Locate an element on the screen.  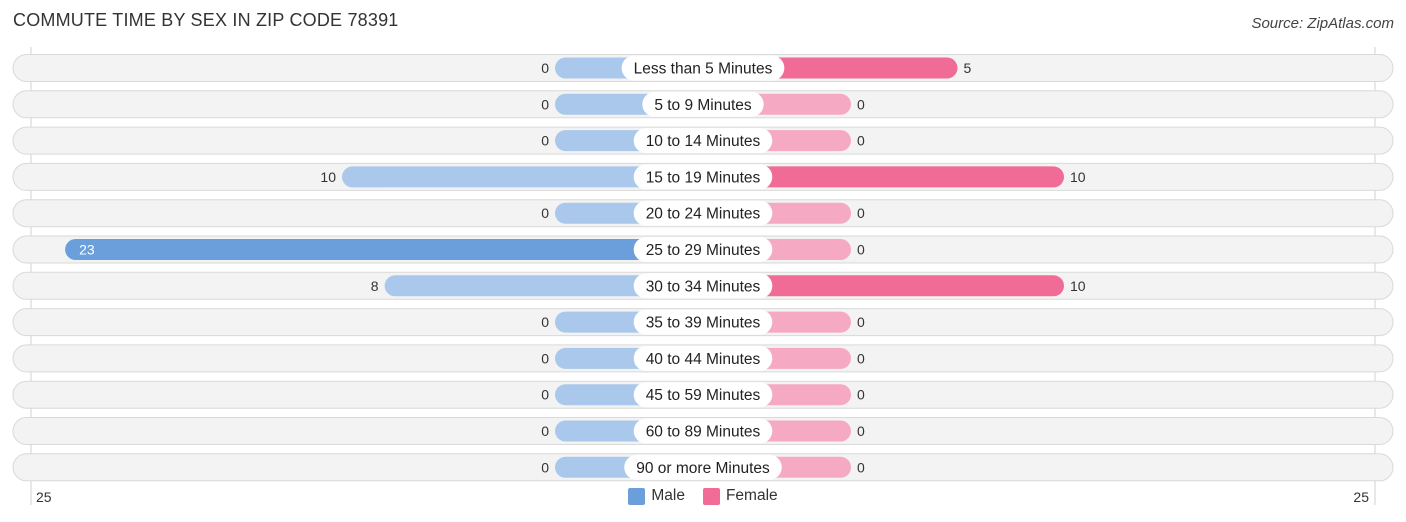
category-label: 15 to 19 Minutes is located at coordinates (703, 177).